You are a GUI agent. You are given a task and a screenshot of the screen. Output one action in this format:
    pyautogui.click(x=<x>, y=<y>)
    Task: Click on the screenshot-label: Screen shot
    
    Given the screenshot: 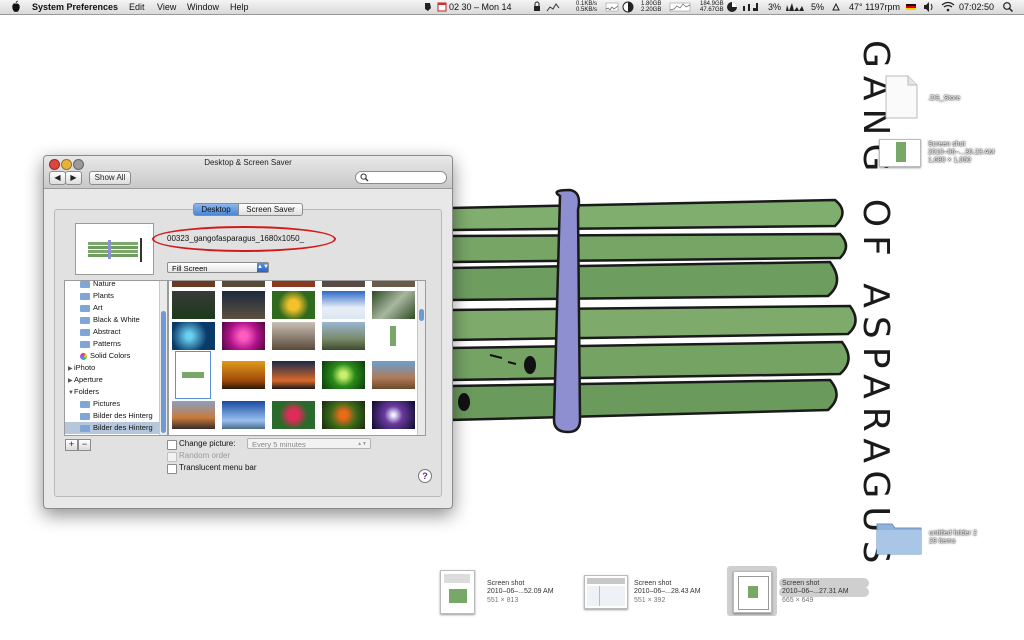 What is the action you would take?
    pyautogui.click(x=946, y=145)
    